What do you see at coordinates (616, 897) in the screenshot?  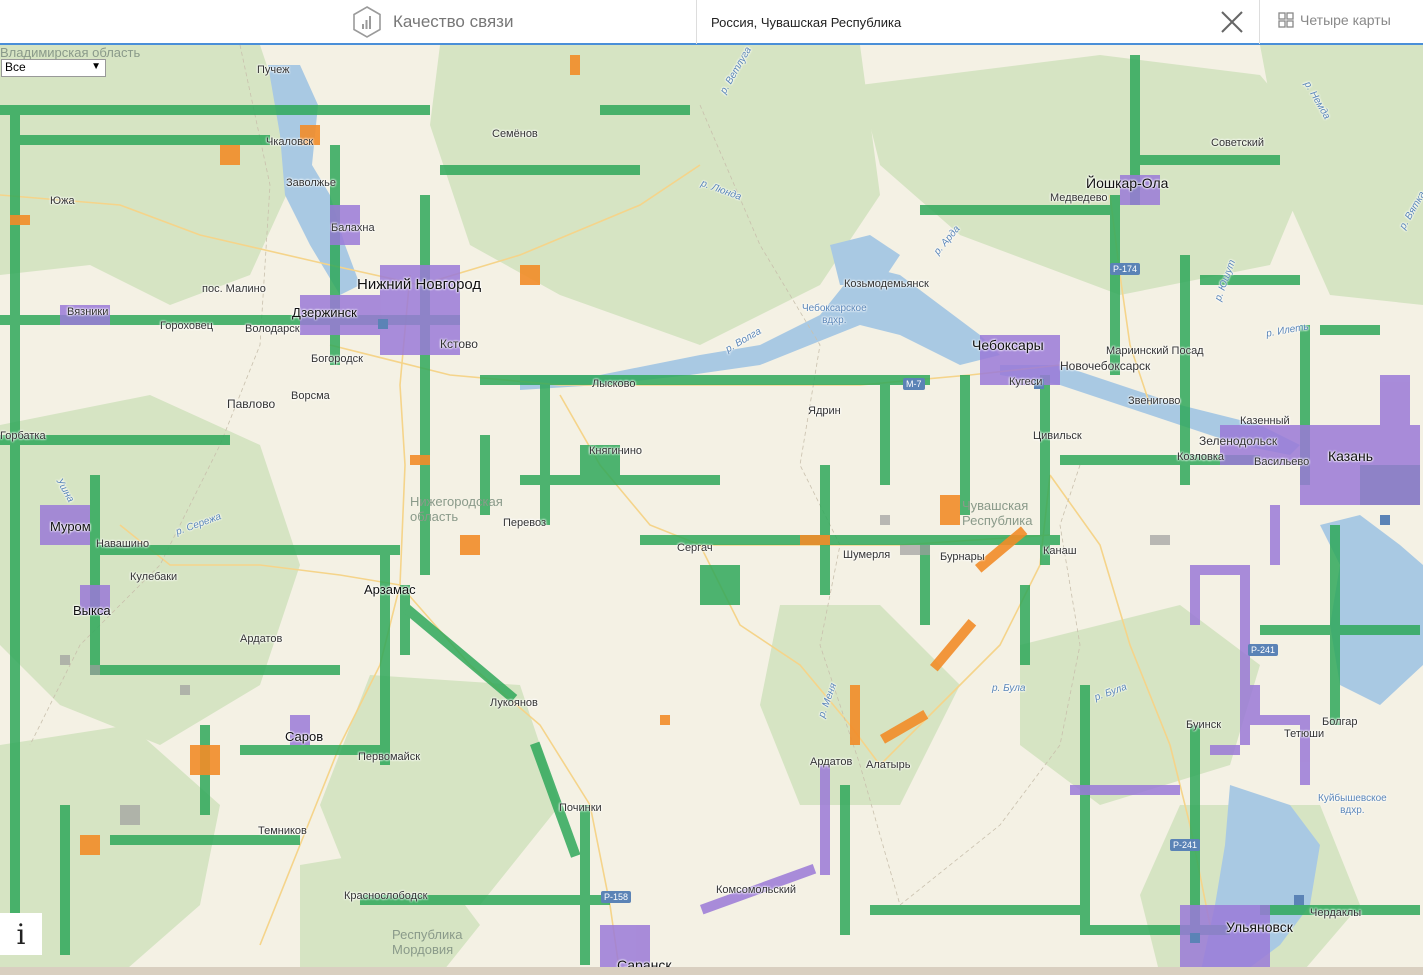 I see `road-shield: Р-158` at bounding box center [616, 897].